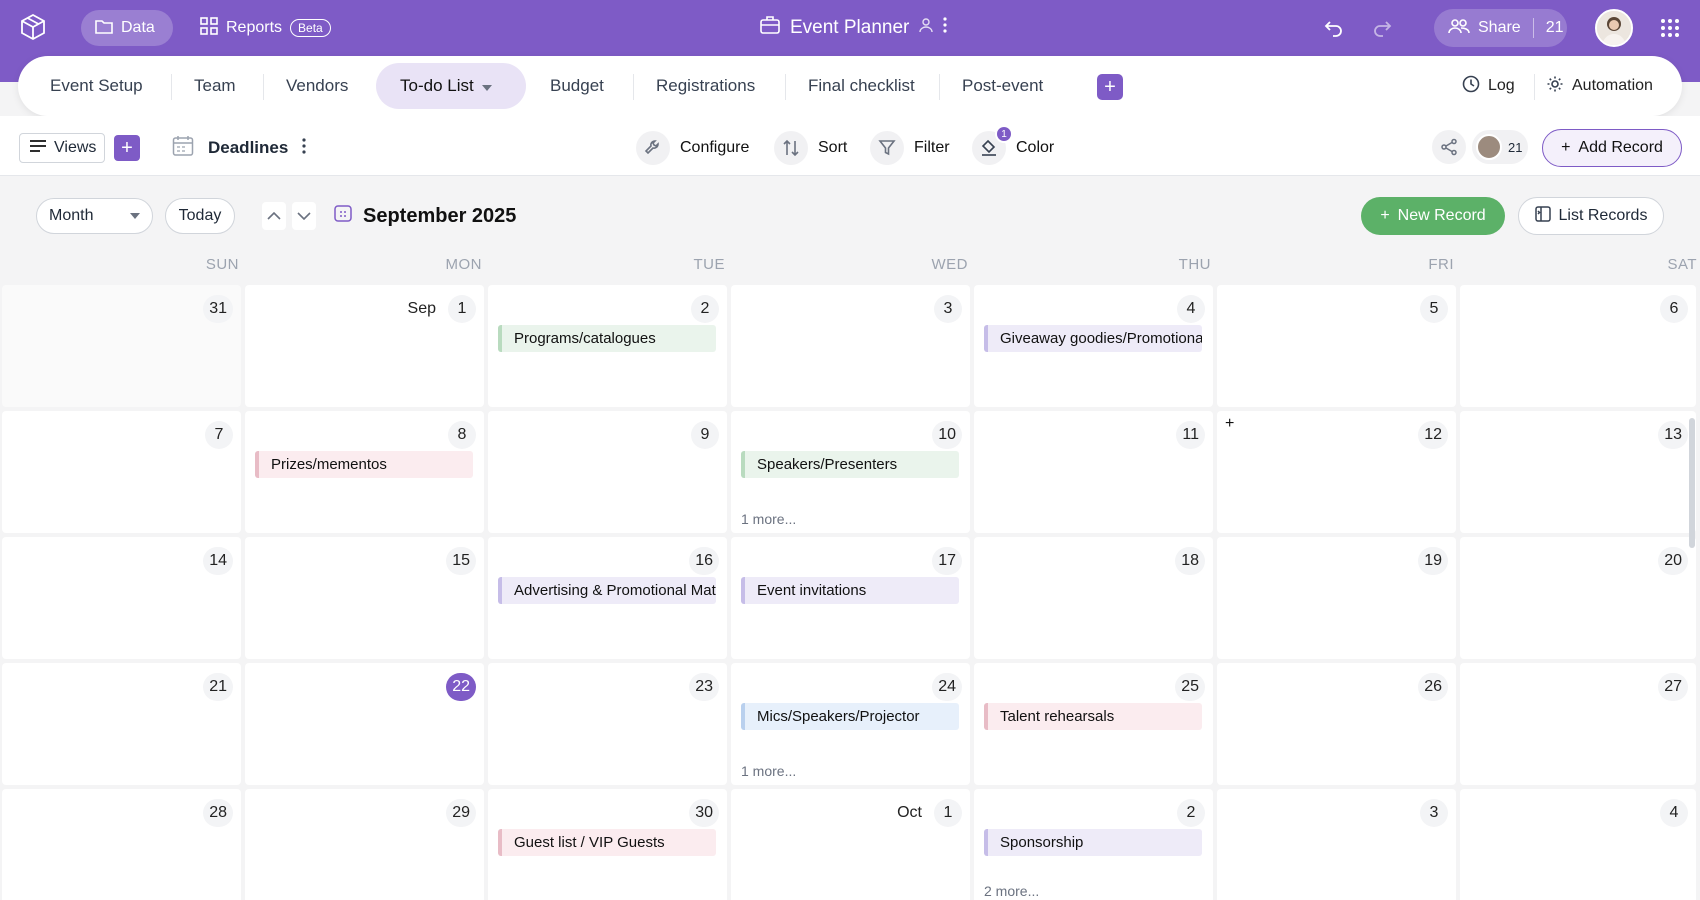 The image size is (1700, 900). Describe the element at coordinates (810, 148) in the screenshot. I see `sort-button: Sort` at that location.